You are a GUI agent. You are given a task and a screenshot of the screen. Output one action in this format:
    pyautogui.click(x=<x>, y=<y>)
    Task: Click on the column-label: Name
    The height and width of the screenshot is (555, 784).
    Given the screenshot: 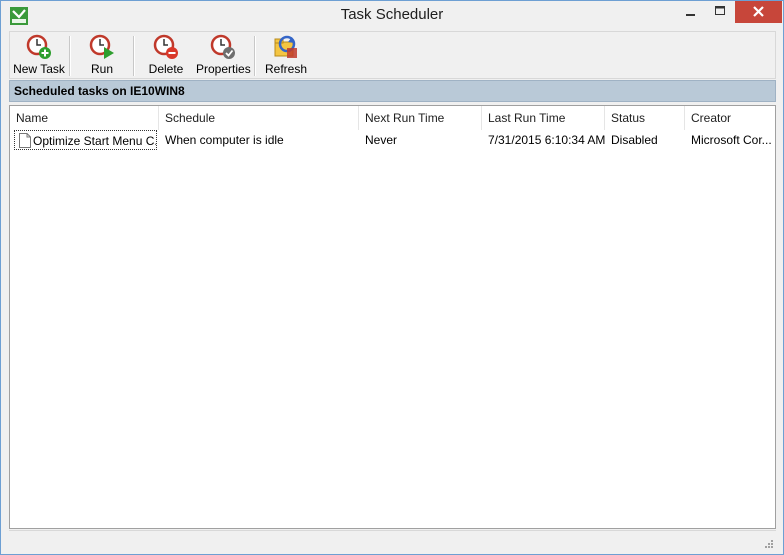 What is the action you would take?
    pyautogui.click(x=32, y=118)
    